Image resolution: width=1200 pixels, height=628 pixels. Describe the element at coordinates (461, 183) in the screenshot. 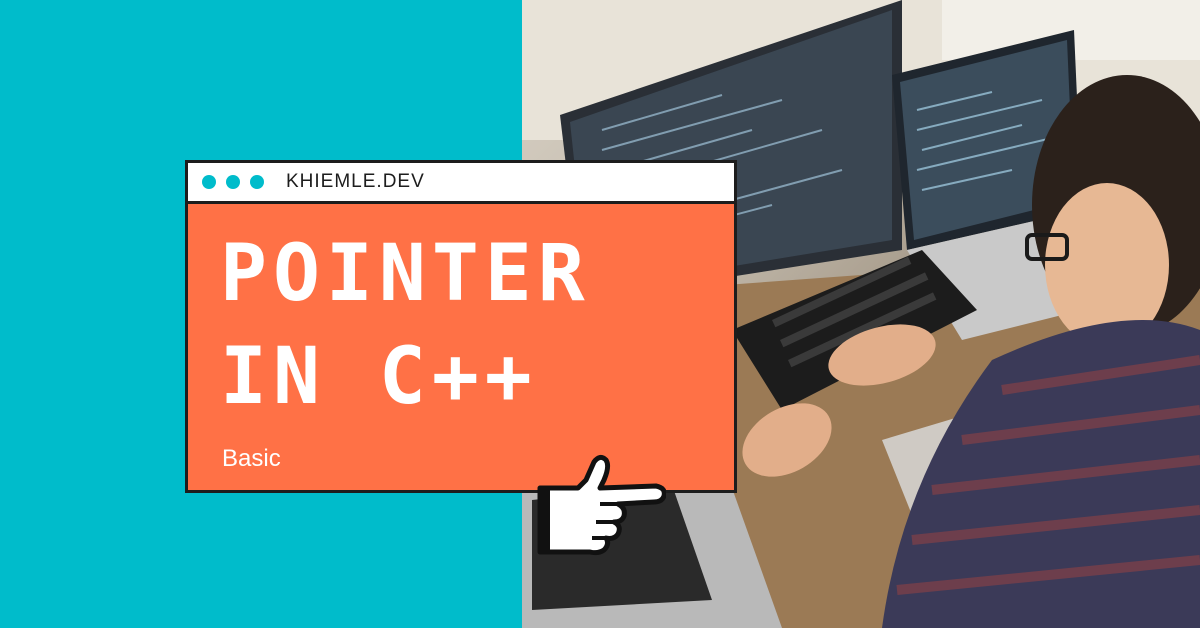

I see `window-titlebar: KHIEMLE.DEV` at that location.